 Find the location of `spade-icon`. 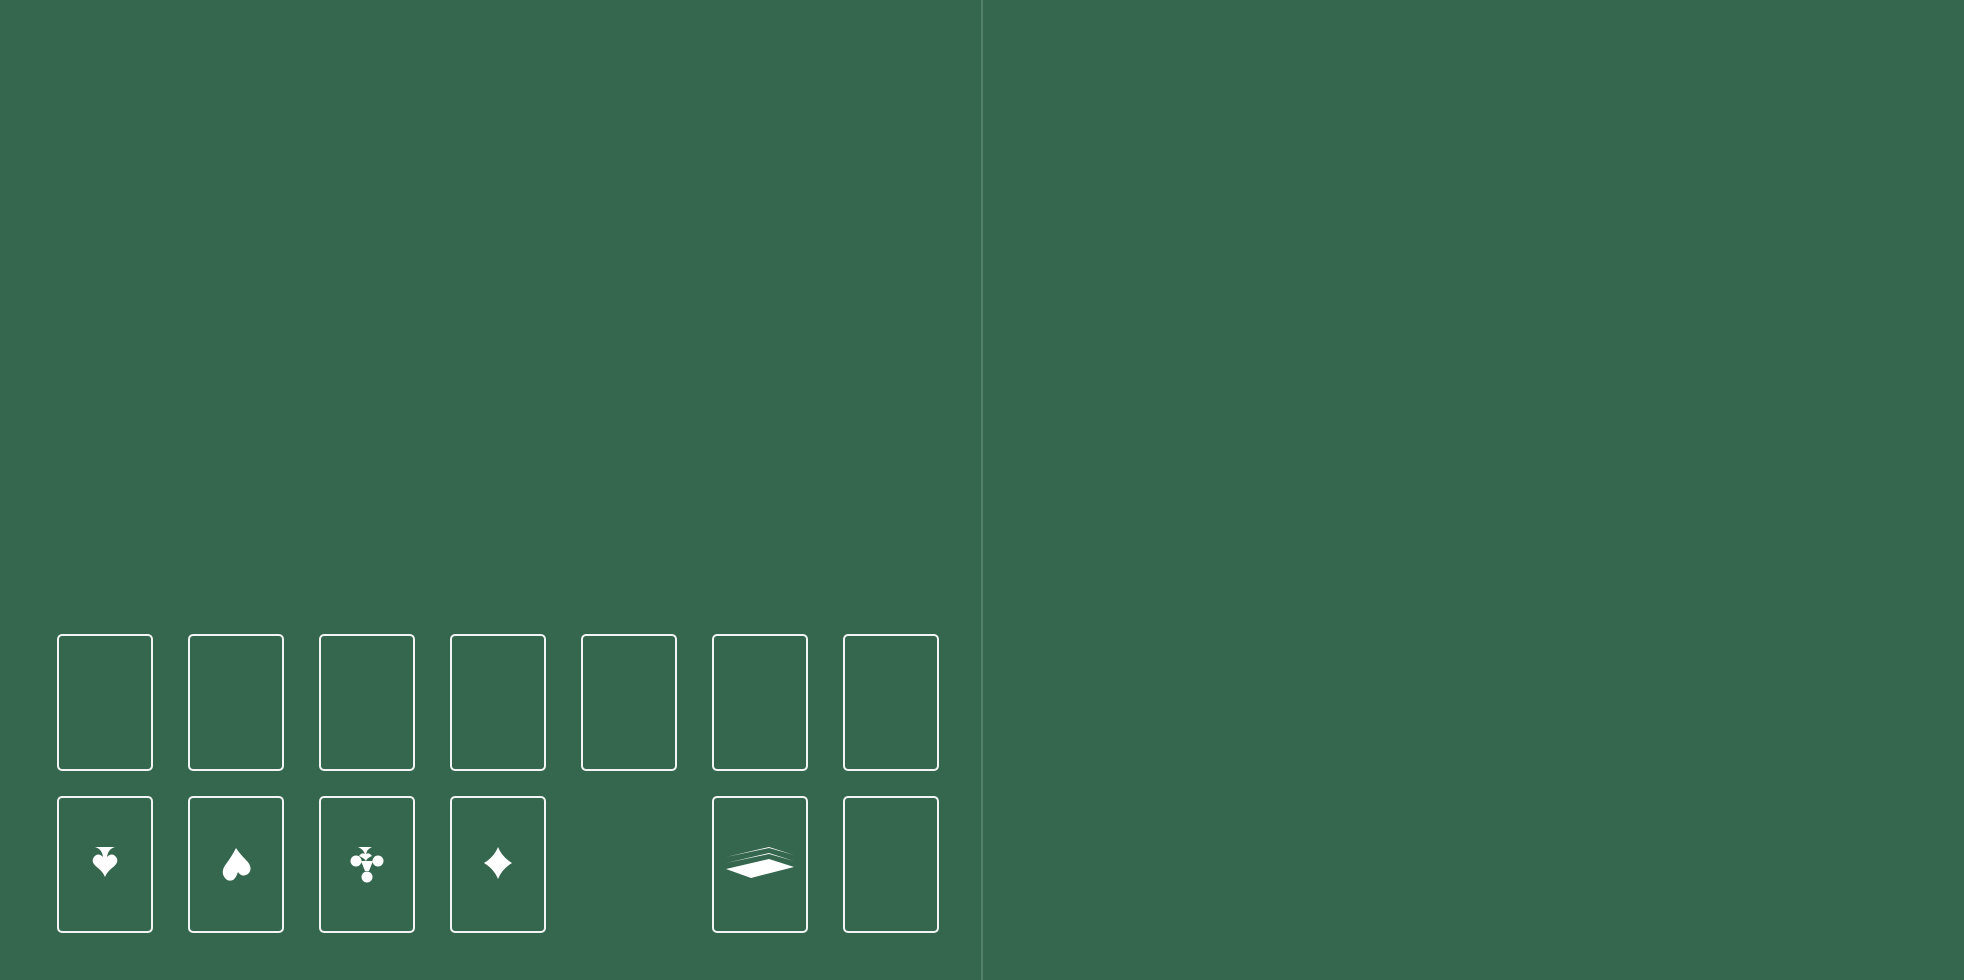

spade-icon is located at coordinates (236, 864).